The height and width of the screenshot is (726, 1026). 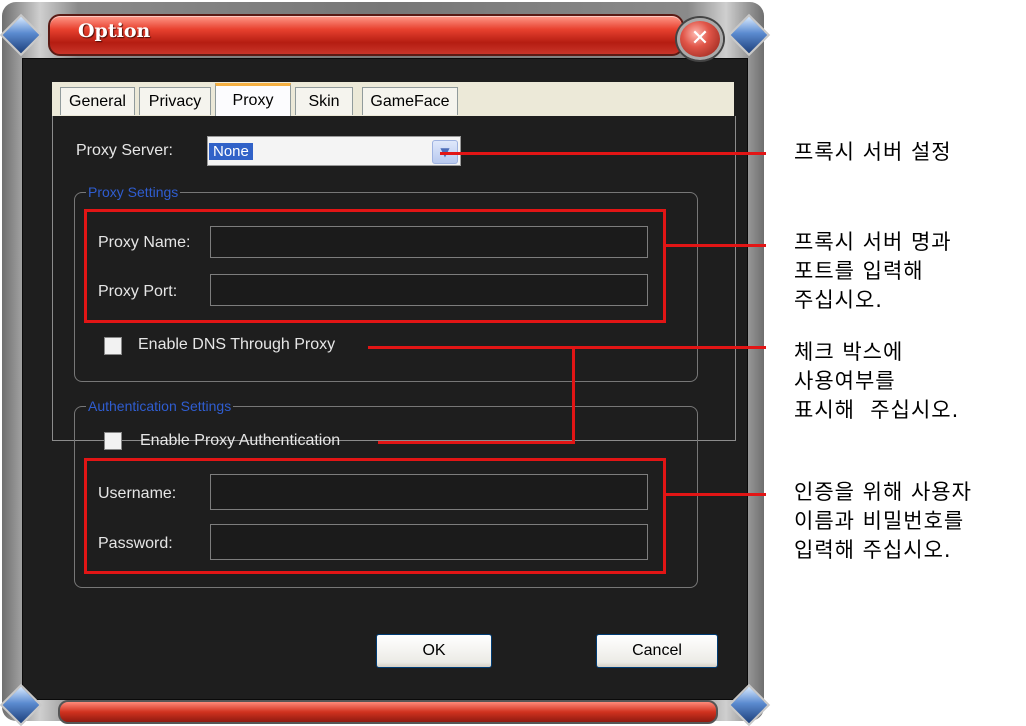 I want to click on close-icon: ✕, so click(x=700, y=38).